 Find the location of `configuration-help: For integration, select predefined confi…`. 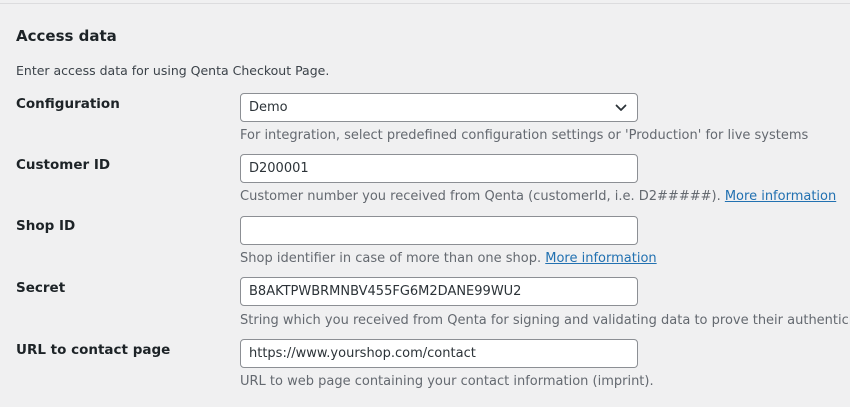

configuration-help: For integration, select predefined confi… is located at coordinates (524, 135).